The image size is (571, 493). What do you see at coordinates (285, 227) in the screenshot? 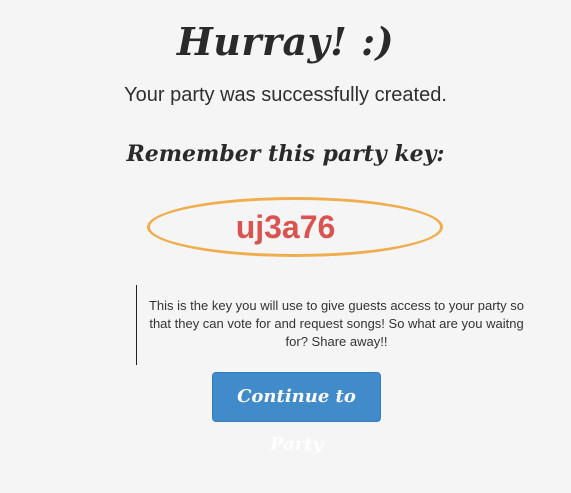
I see `party-key-value: uj3a76` at bounding box center [285, 227].